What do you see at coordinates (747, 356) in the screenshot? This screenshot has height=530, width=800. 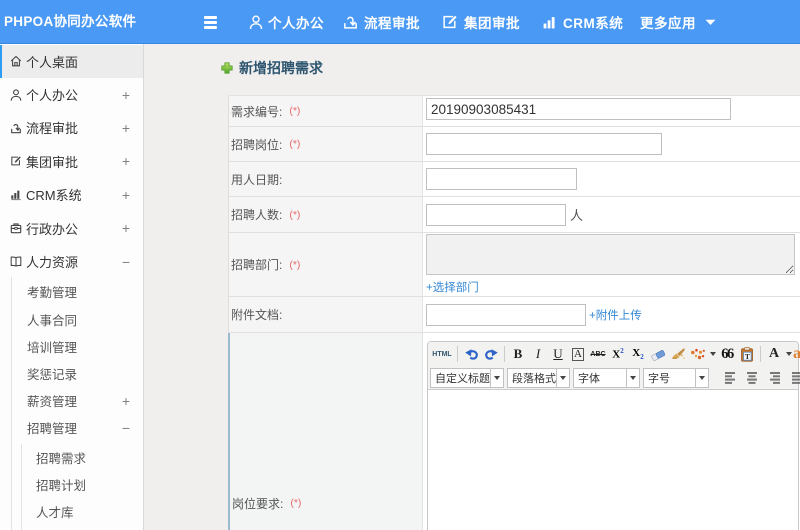 I see `svg-text: T` at bounding box center [747, 356].